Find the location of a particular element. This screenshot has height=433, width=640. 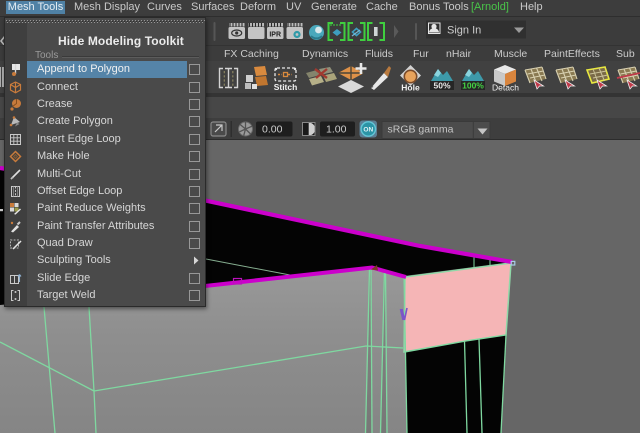

svg-text: 1.00 is located at coordinates (336, 130).